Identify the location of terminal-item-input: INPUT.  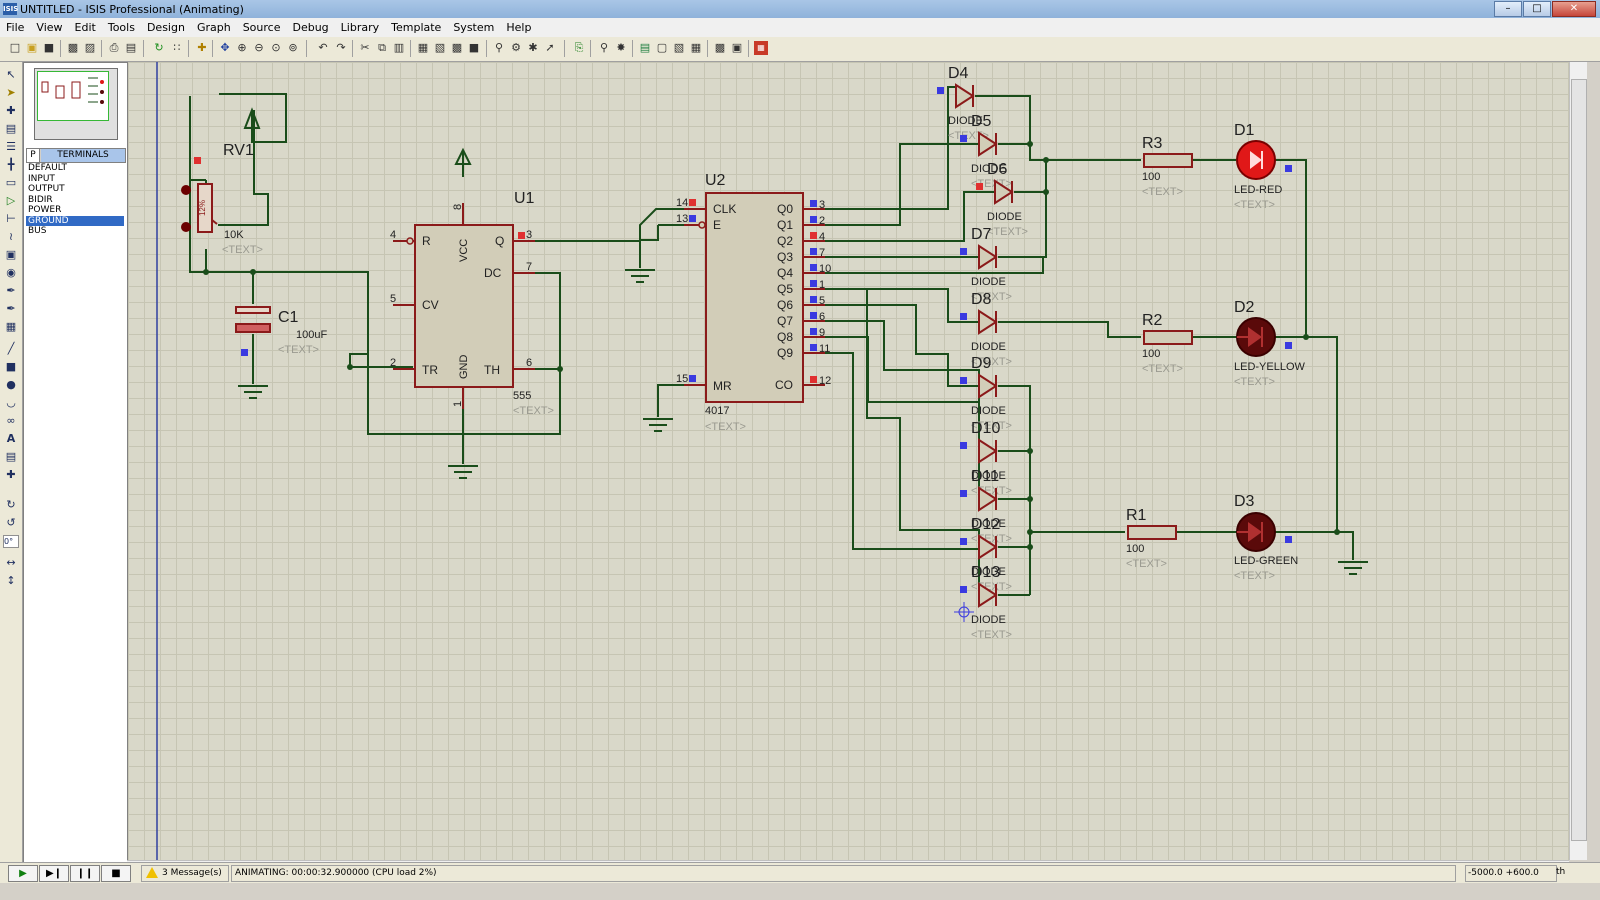
(75, 179).